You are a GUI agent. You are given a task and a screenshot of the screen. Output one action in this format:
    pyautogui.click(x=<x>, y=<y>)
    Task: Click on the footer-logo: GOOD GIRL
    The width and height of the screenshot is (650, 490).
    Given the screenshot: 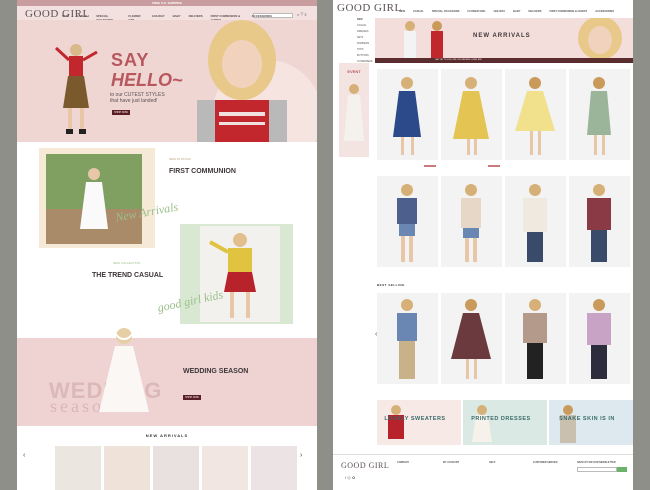 What is the action you would take?
    pyautogui.click(x=365, y=465)
    